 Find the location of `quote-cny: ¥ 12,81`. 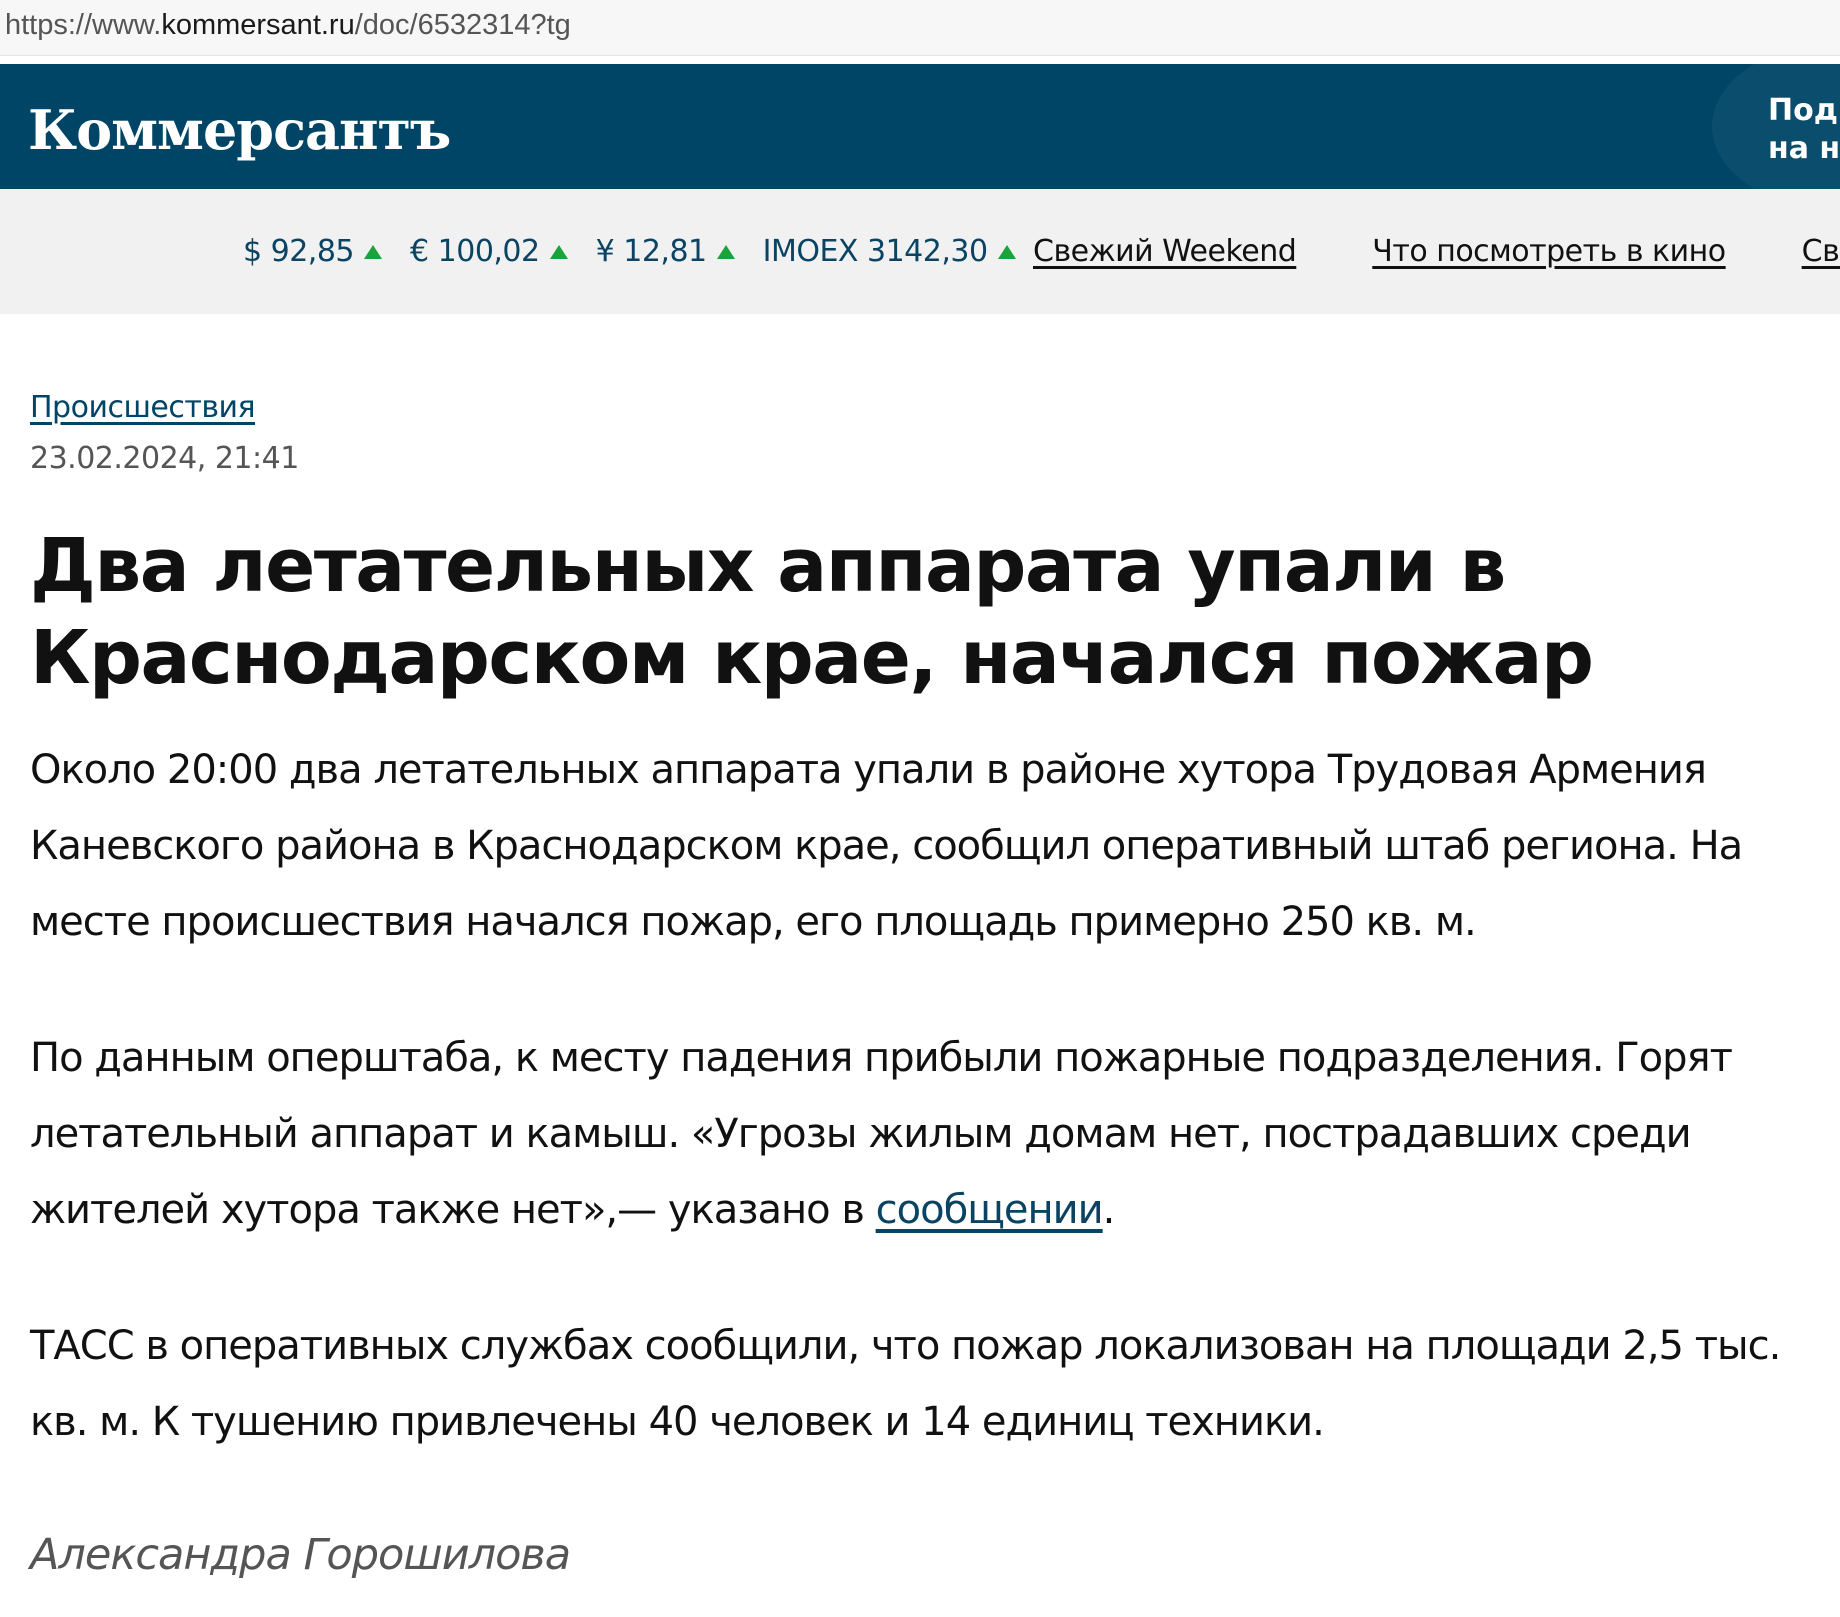

quote-cny: ¥ 12,81 is located at coordinates (665, 251).